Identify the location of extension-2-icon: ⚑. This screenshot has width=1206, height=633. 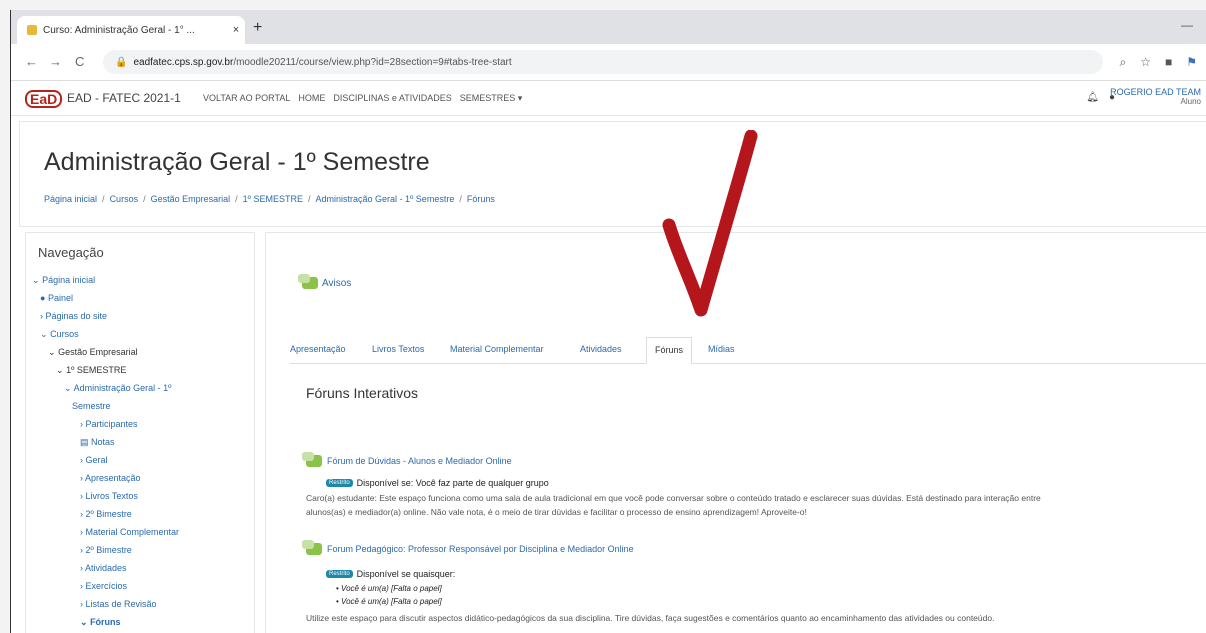
(1191, 62).